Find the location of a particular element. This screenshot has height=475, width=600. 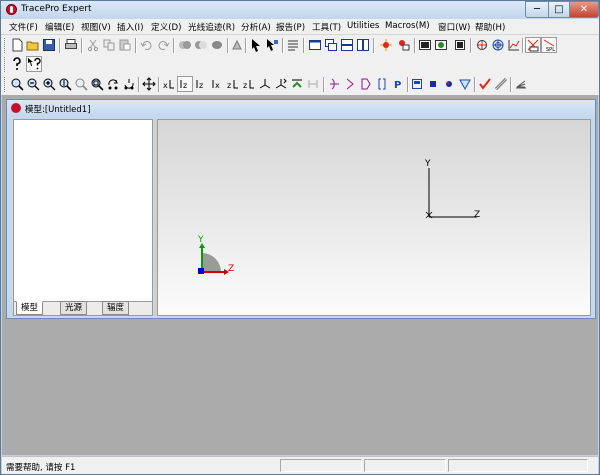

orbit-view-icon is located at coordinates (129, 84).